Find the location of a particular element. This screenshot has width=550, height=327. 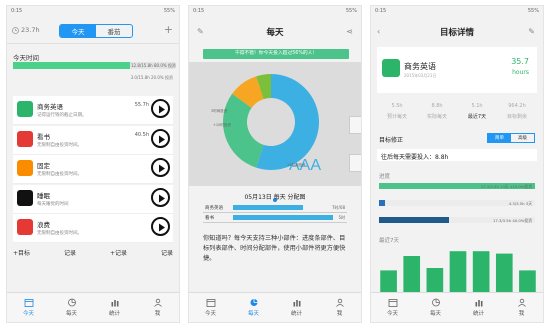

list-item: 看书 无限制自由投资时间。 40.5h is located at coordinates (93, 140).